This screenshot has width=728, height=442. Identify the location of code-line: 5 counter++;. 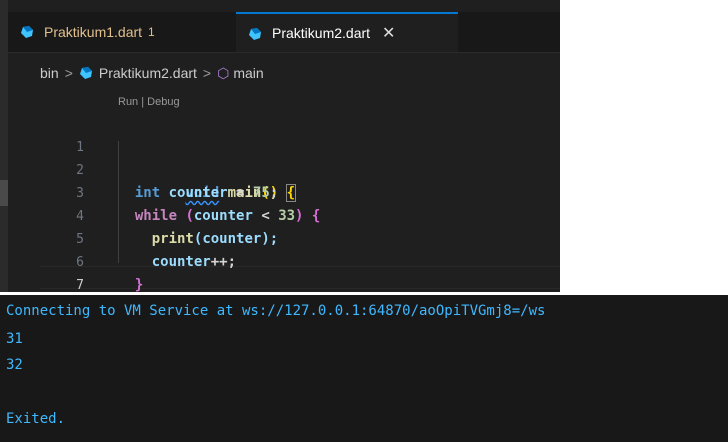
(300, 237).